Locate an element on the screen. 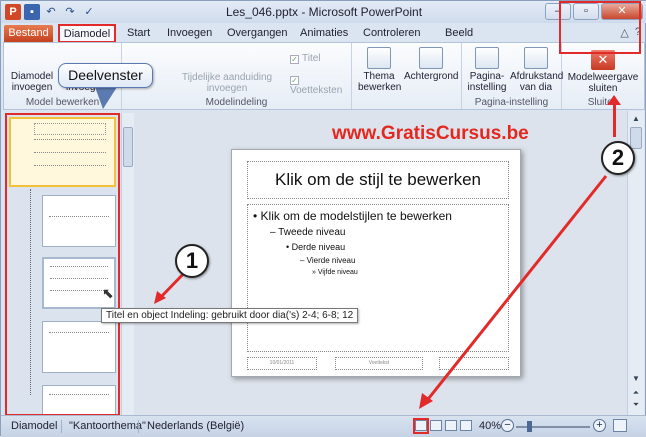  tab-bestand: Bestand is located at coordinates (28, 33).